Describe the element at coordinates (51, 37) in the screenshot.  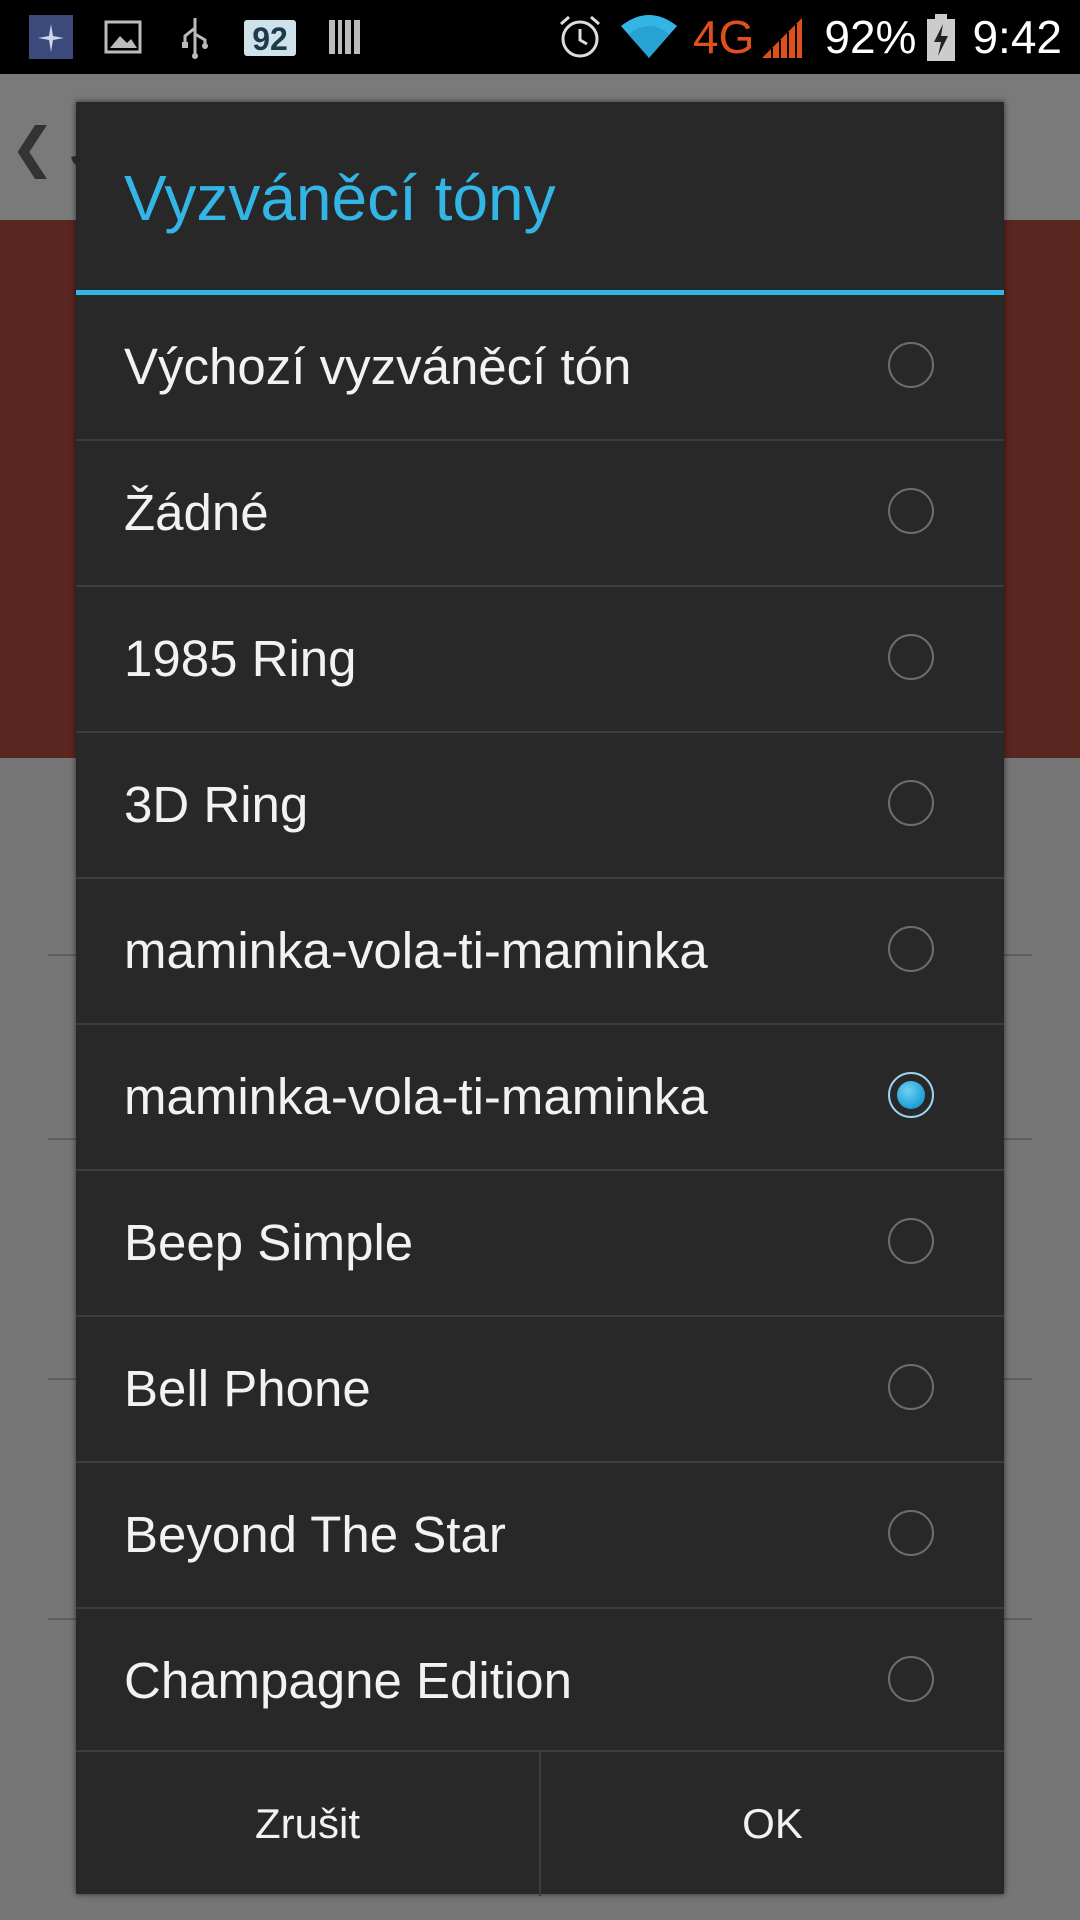
I see `app-notification-icon` at that location.